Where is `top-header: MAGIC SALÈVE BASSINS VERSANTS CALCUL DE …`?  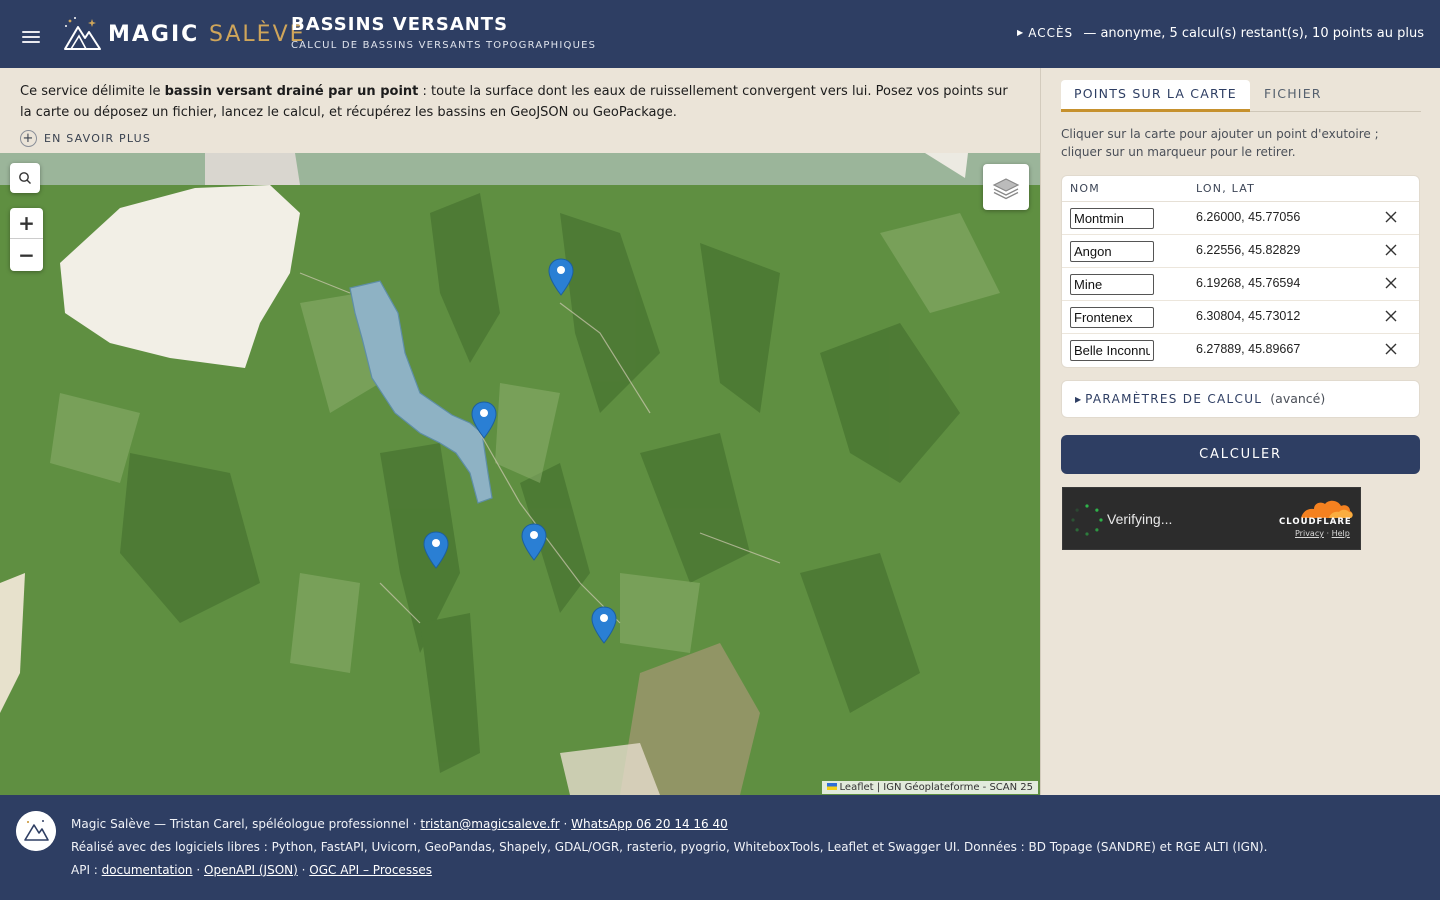
top-header: MAGIC SALÈVE BASSINS VERSANTS CALCUL DE … is located at coordinates (720, 34).